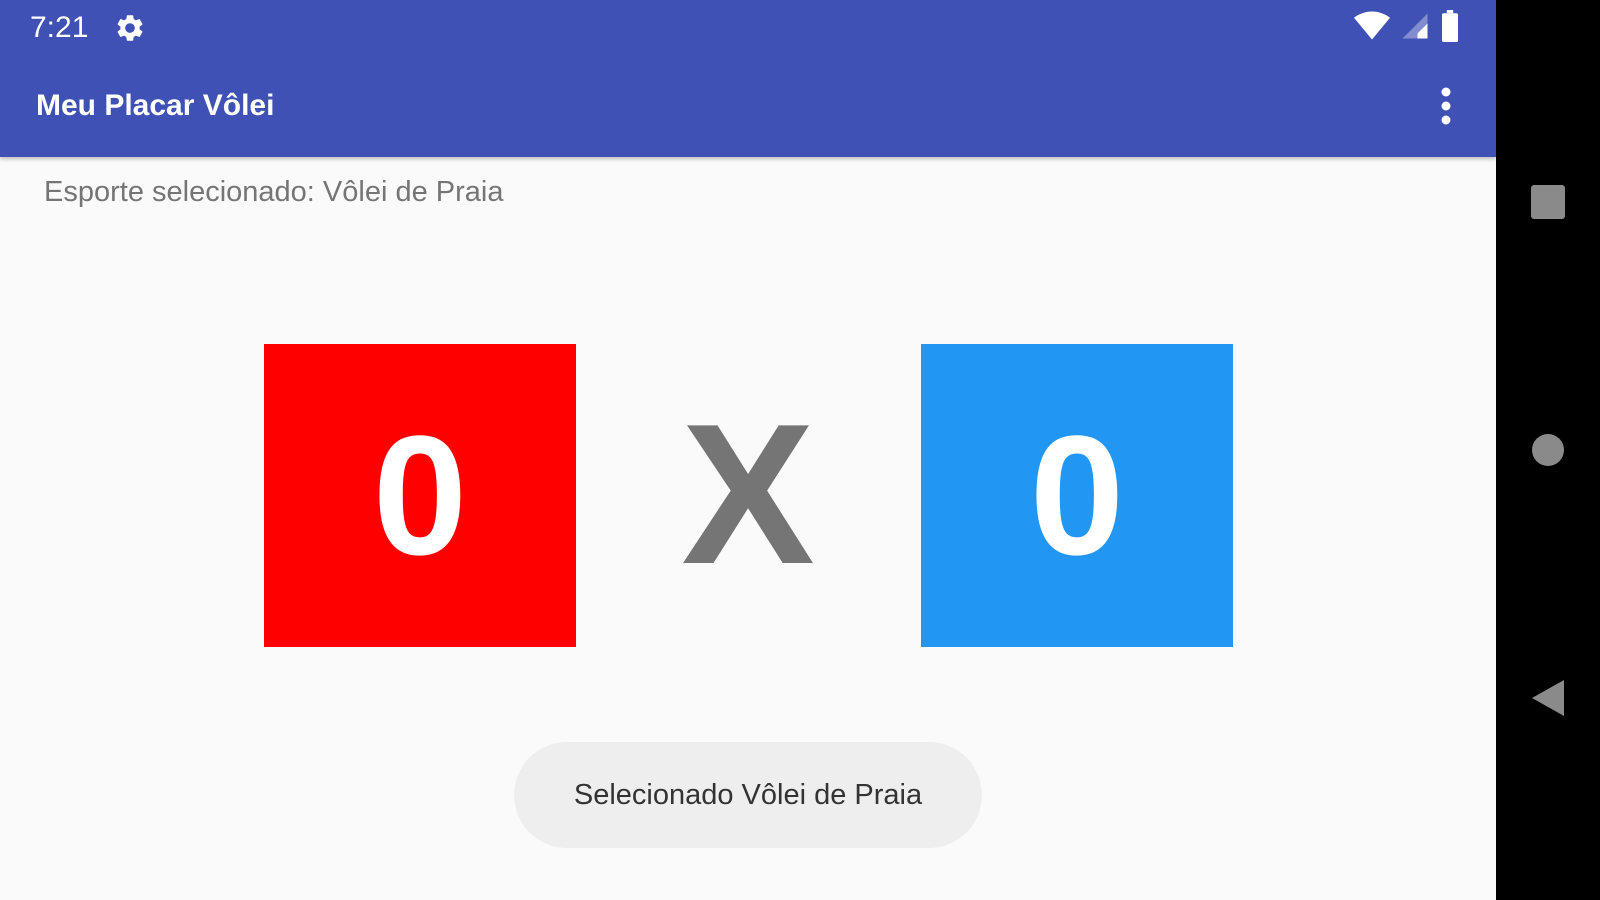  What do you see at coordinates (1372, 28) in the screenshot?
I see `wifi-icon` at bounding box center [1372, 28].